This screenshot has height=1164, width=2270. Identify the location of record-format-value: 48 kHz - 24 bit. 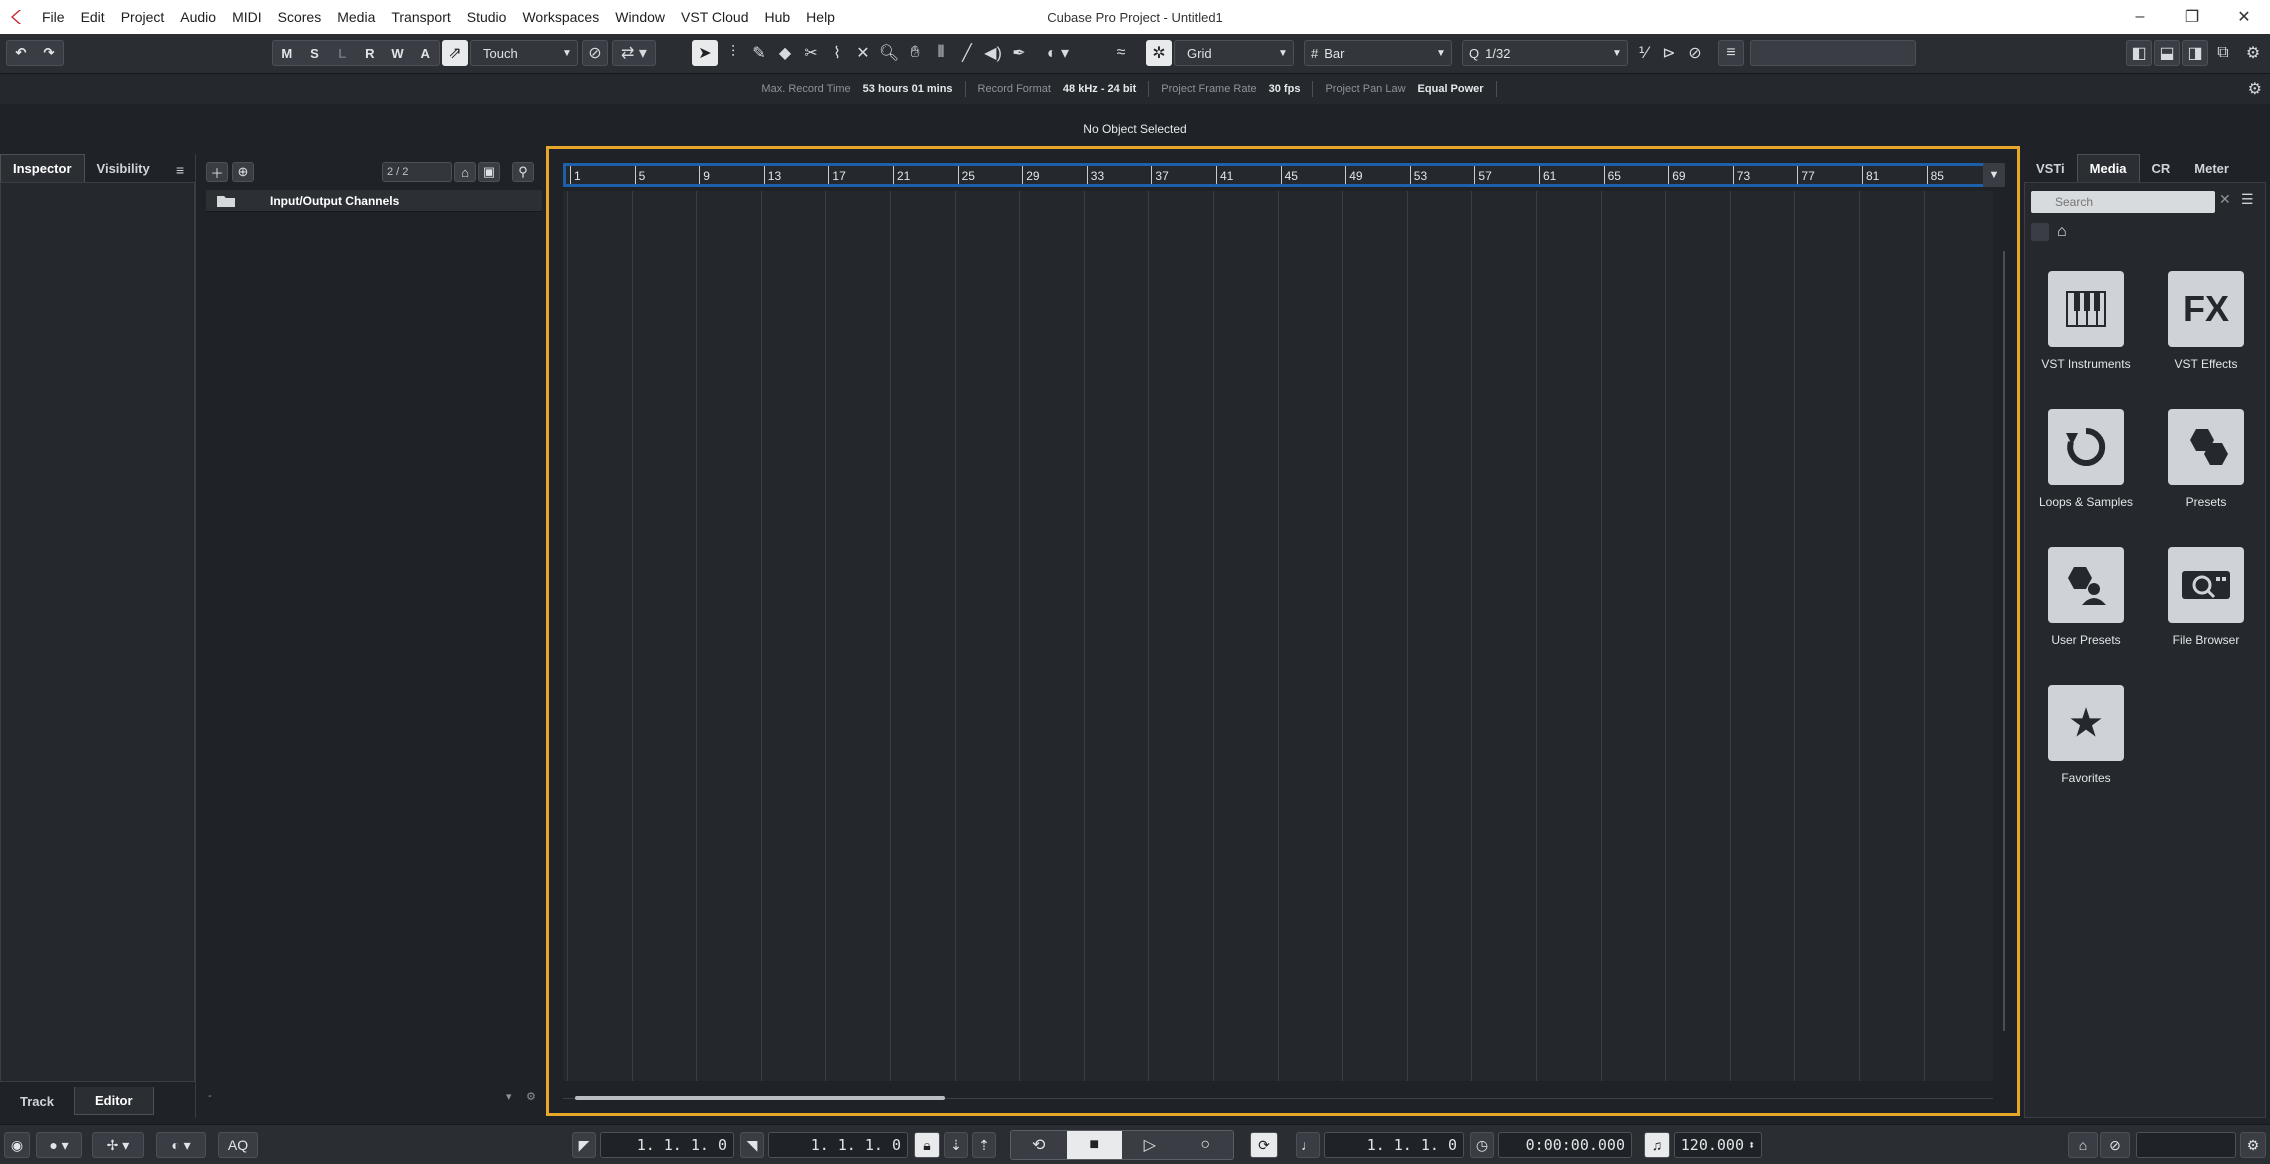
(1099, 89).